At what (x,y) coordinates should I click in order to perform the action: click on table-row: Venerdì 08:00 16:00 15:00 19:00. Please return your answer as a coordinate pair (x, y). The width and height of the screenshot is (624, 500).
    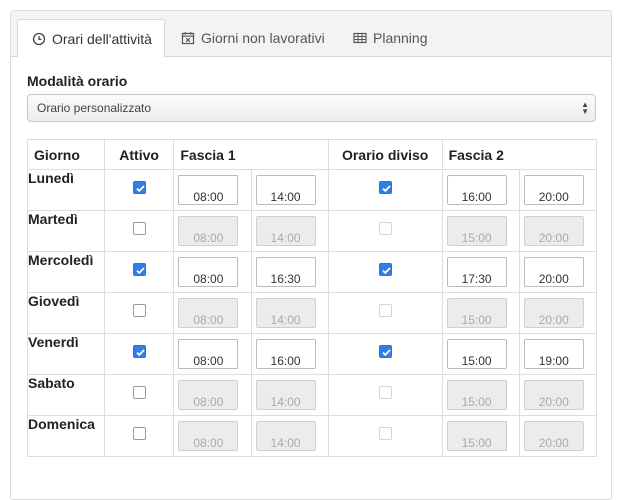
    Looking at the image, I should click on (312, 354).